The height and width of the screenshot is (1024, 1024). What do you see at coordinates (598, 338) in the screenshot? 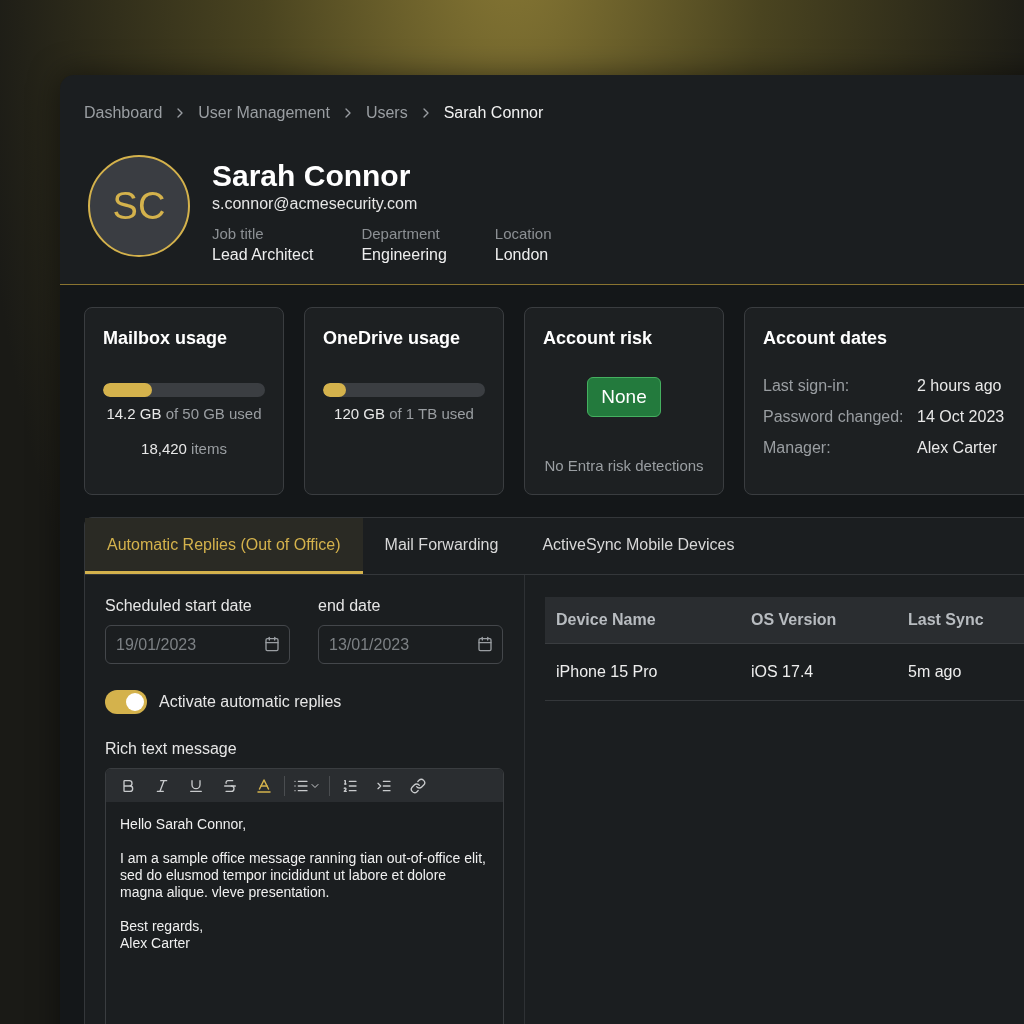
I see `card-title: Account risk` at bounding box center [598, 338].